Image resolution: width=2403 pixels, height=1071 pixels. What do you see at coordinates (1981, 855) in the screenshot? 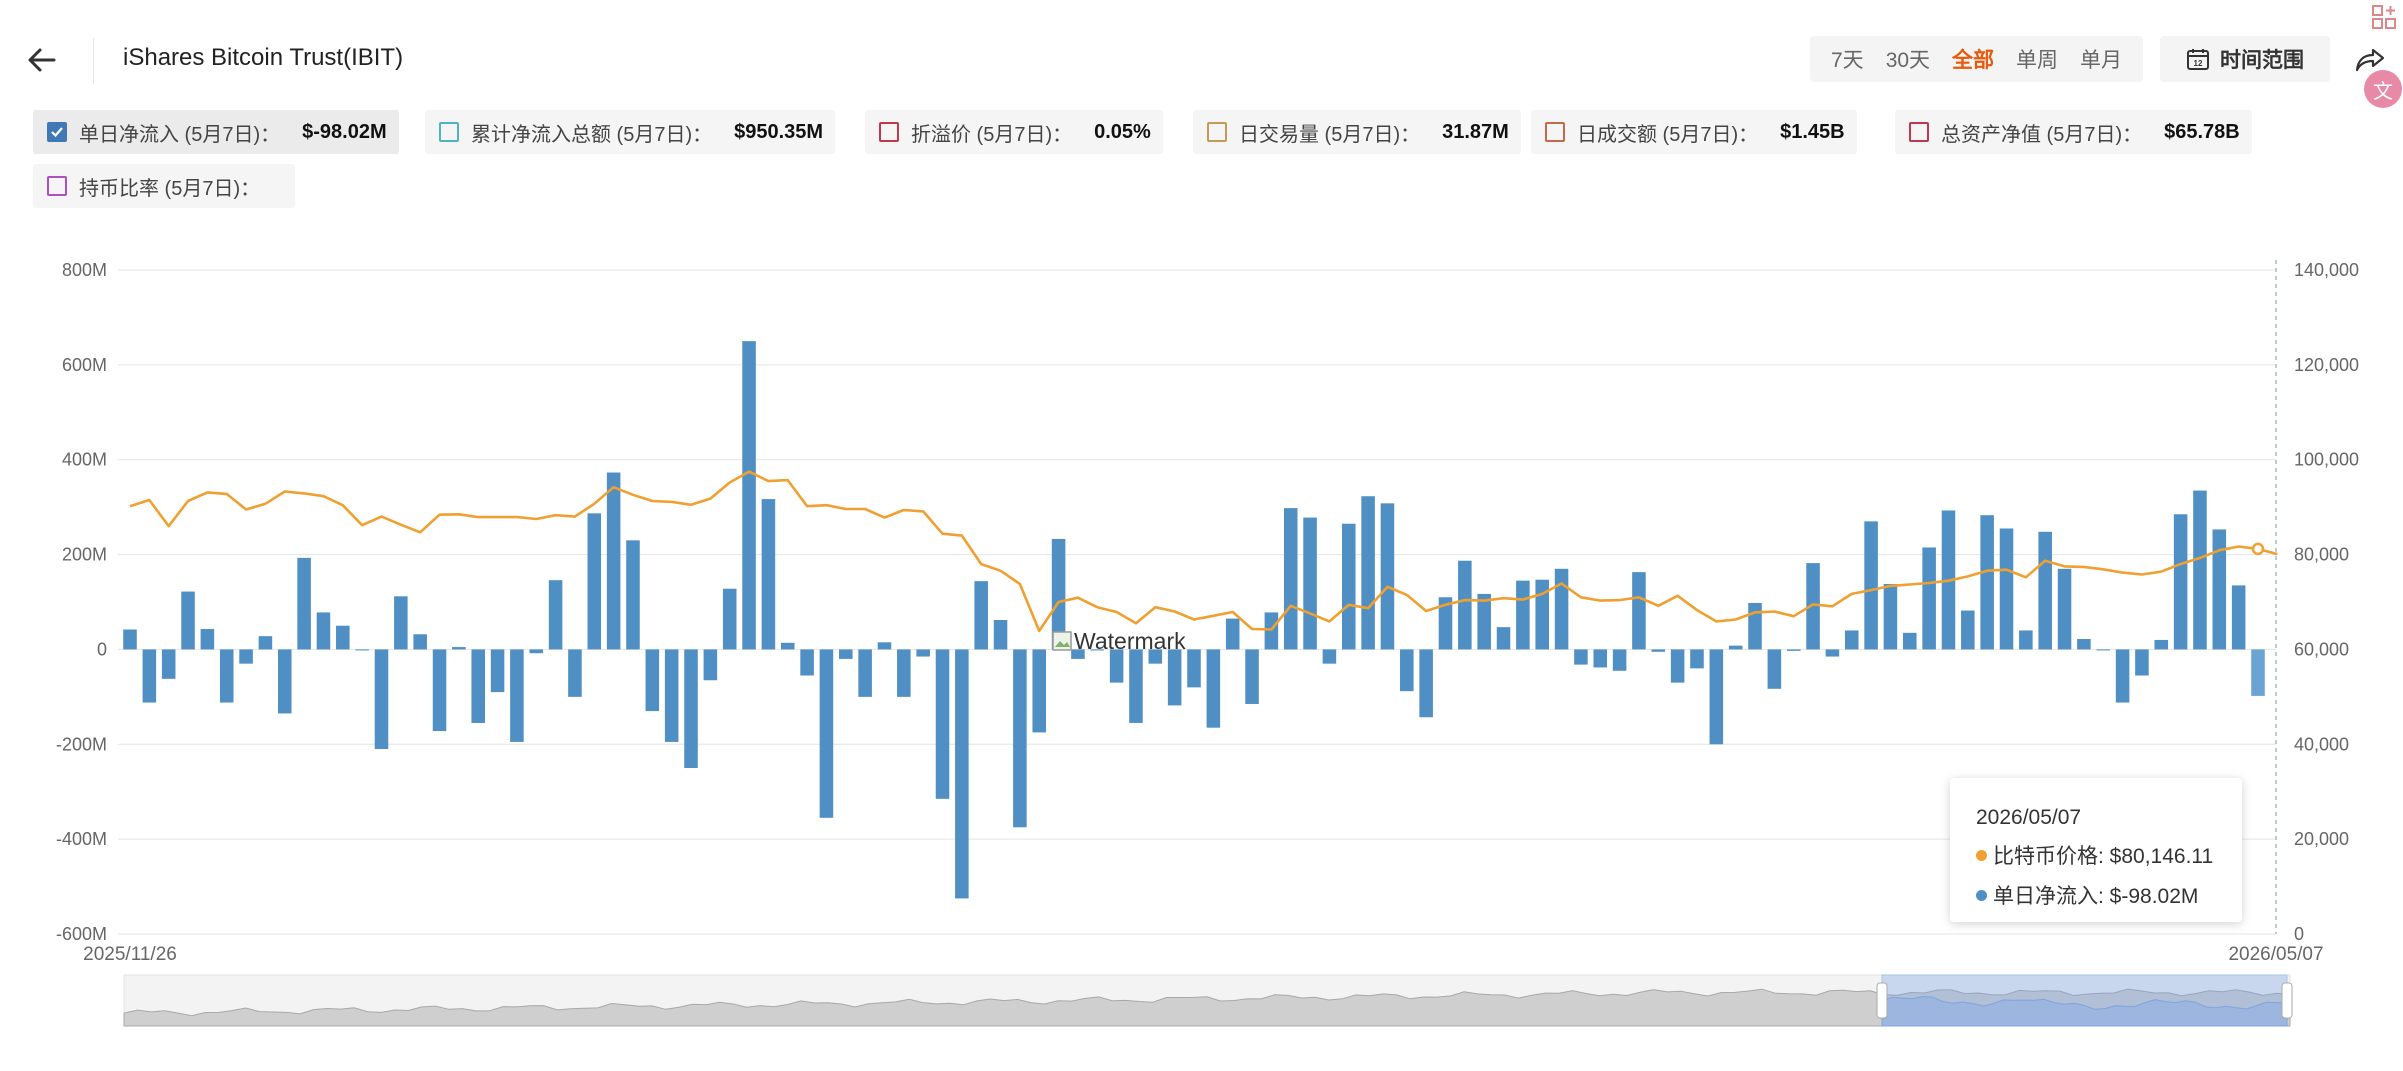
I see `price-dot-icon` at bounding box center [1981, 855].